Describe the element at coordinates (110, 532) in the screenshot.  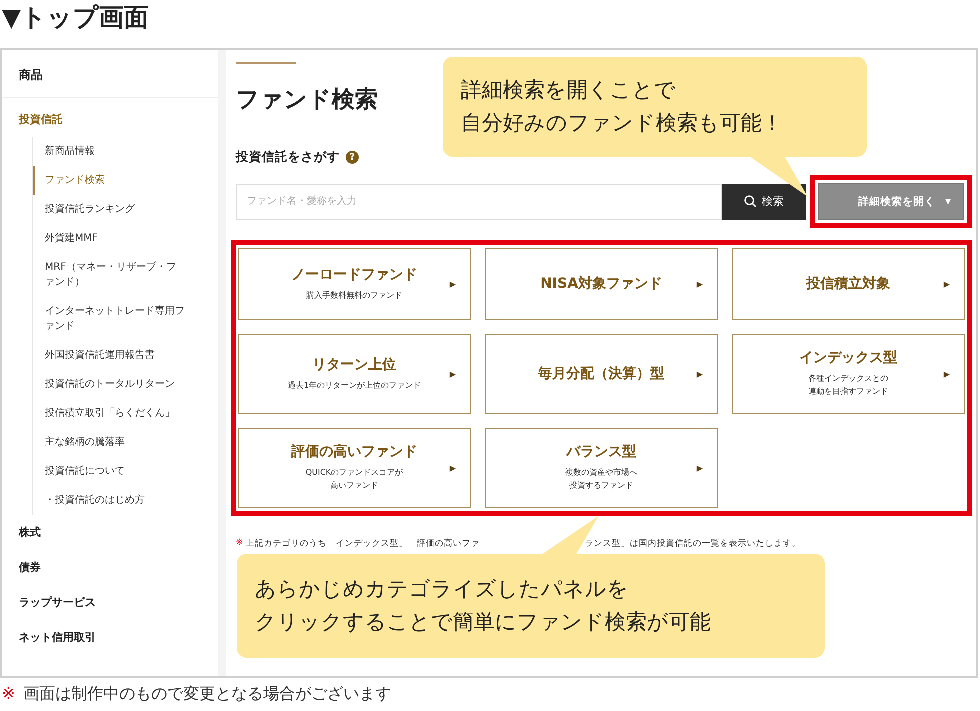
I see `sidebar-section: 株式` at that location.